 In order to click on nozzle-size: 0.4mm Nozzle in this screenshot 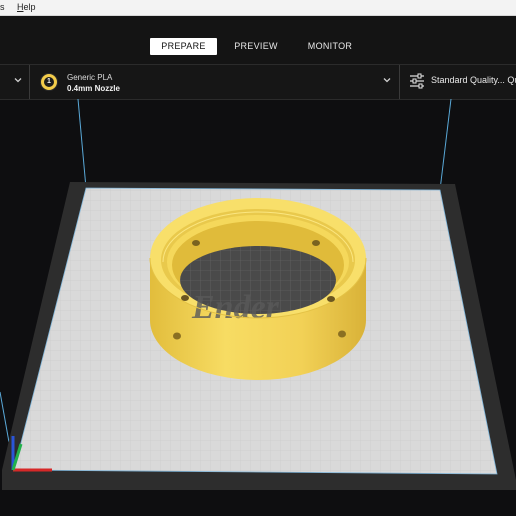, I will do `click(93, 88)`.